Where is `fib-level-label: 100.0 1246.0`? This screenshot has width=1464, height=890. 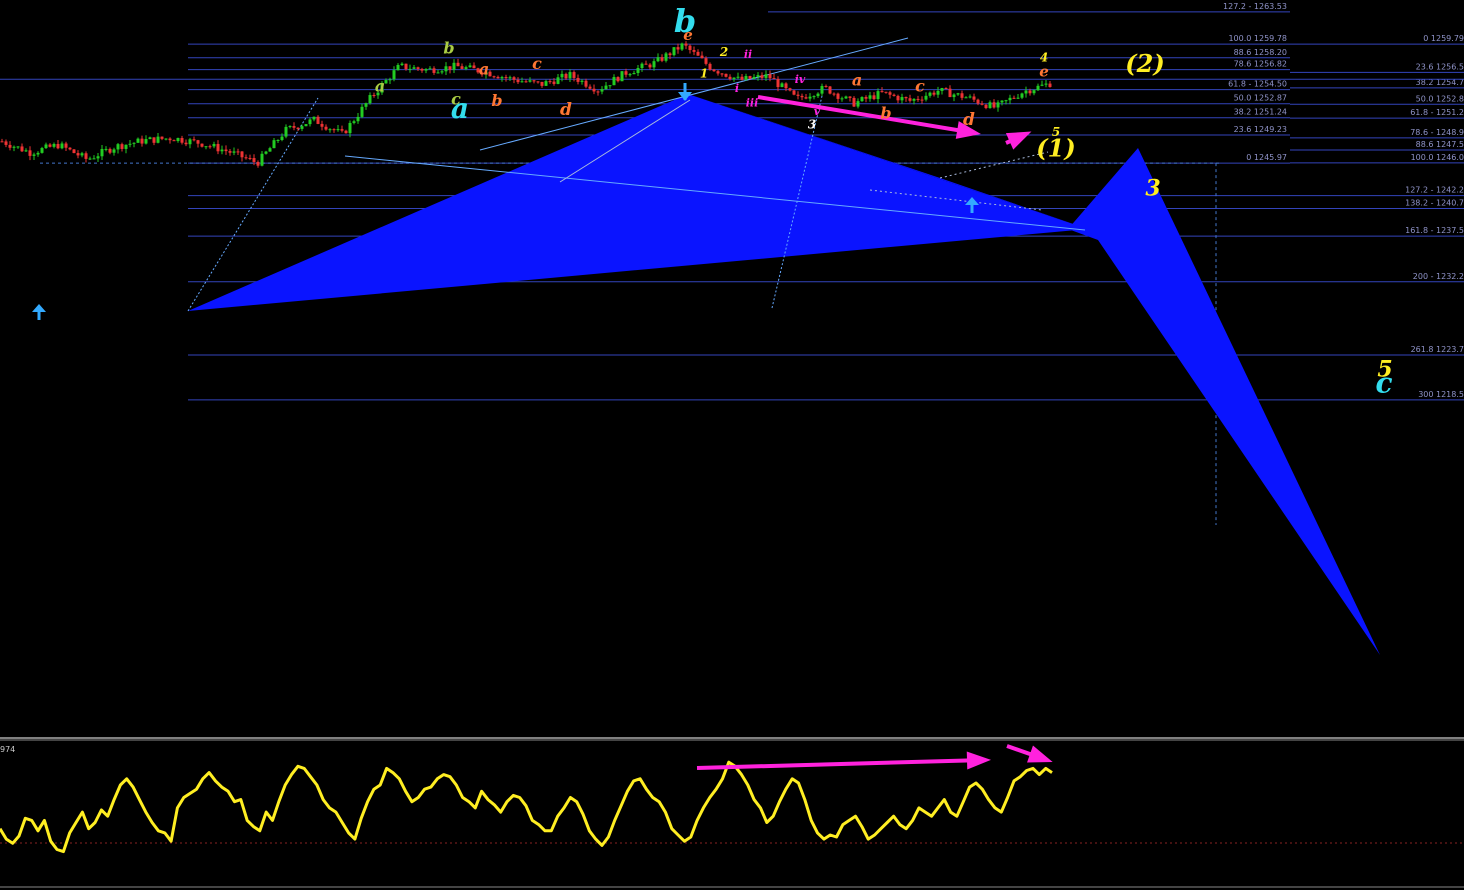
fib-level-label: 100.0 1246.0 is located at coordinates (1437, 157).